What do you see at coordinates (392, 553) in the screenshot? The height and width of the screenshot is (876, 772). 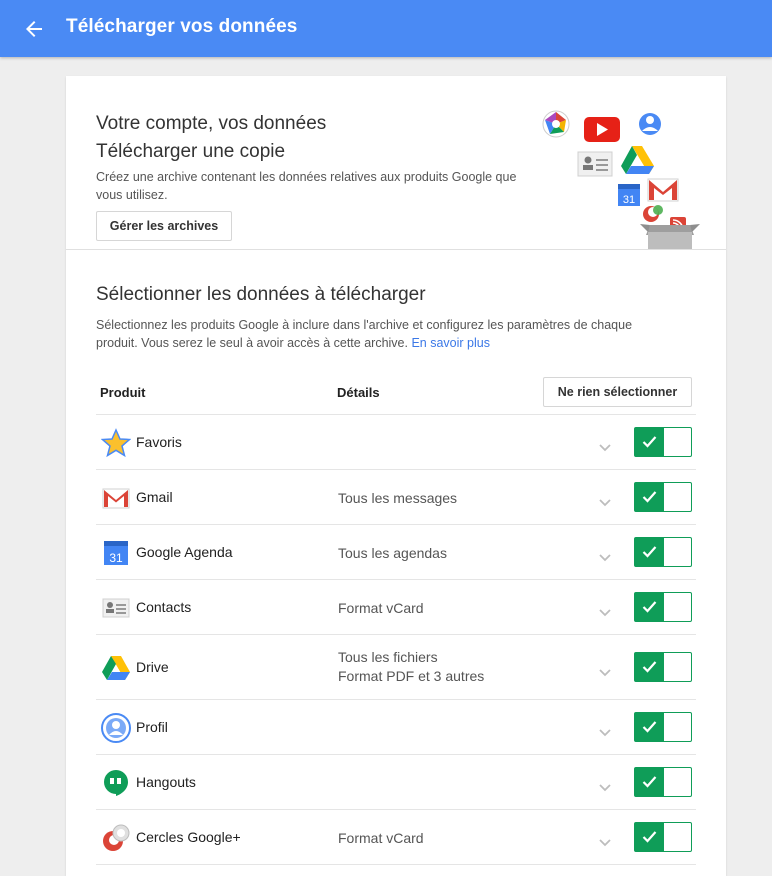 I see `product-details: Tous les agendas` at bounding box center [392, 553].